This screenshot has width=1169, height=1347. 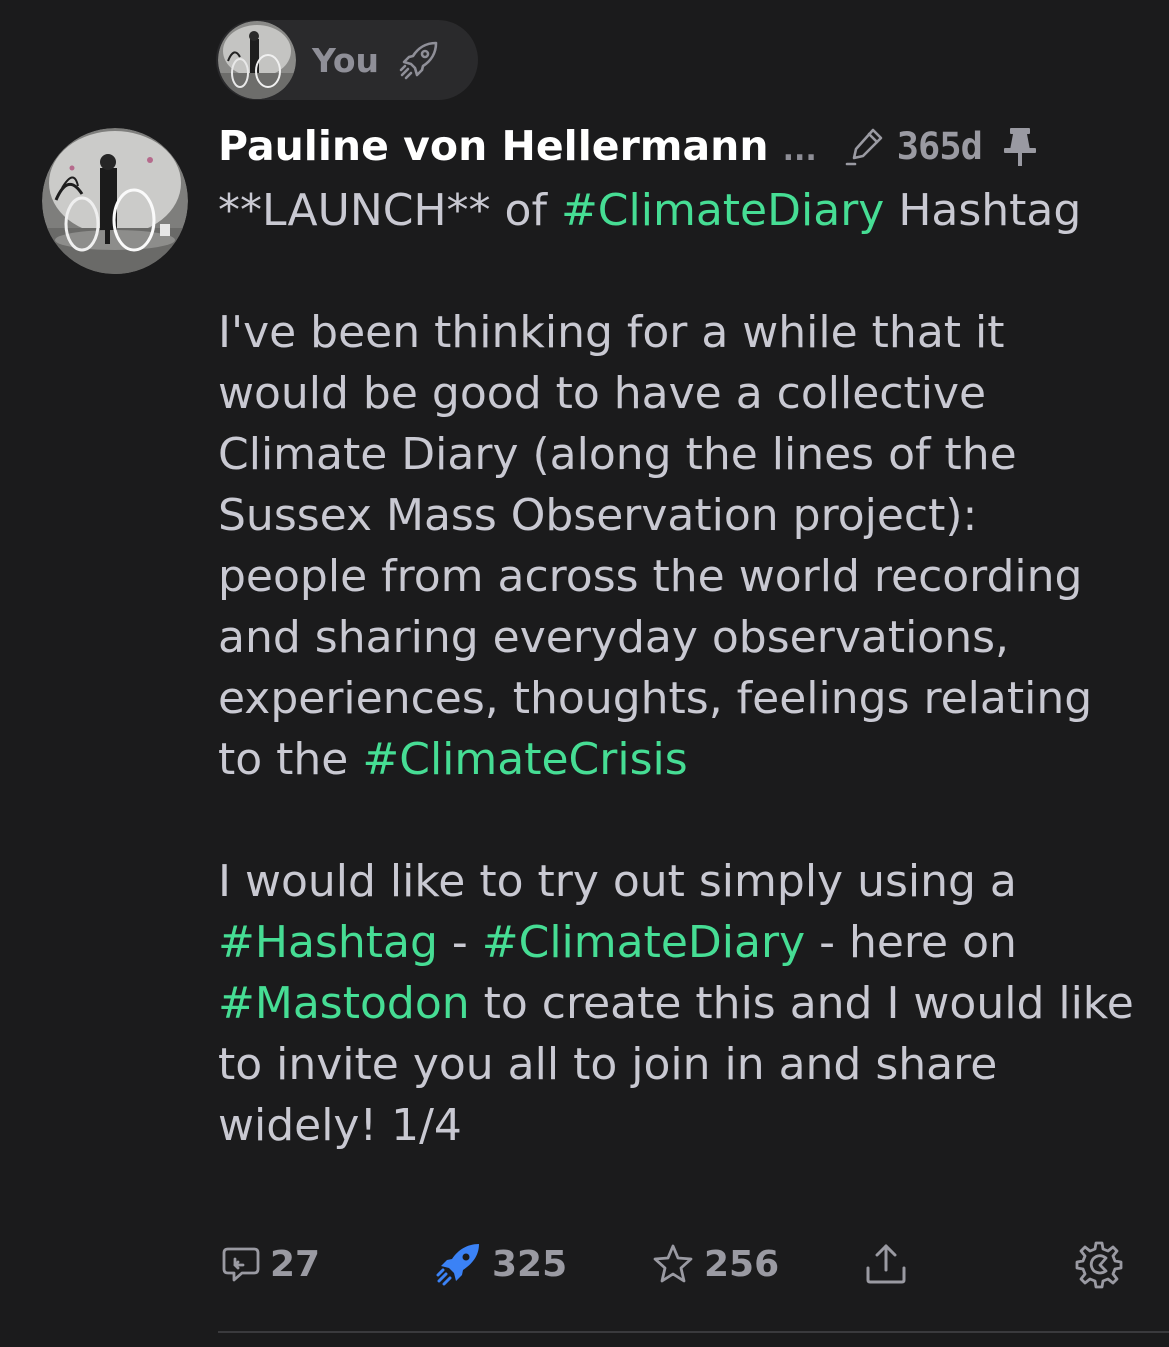 I want to click on pencil-icon, so click(x=866, y=146).